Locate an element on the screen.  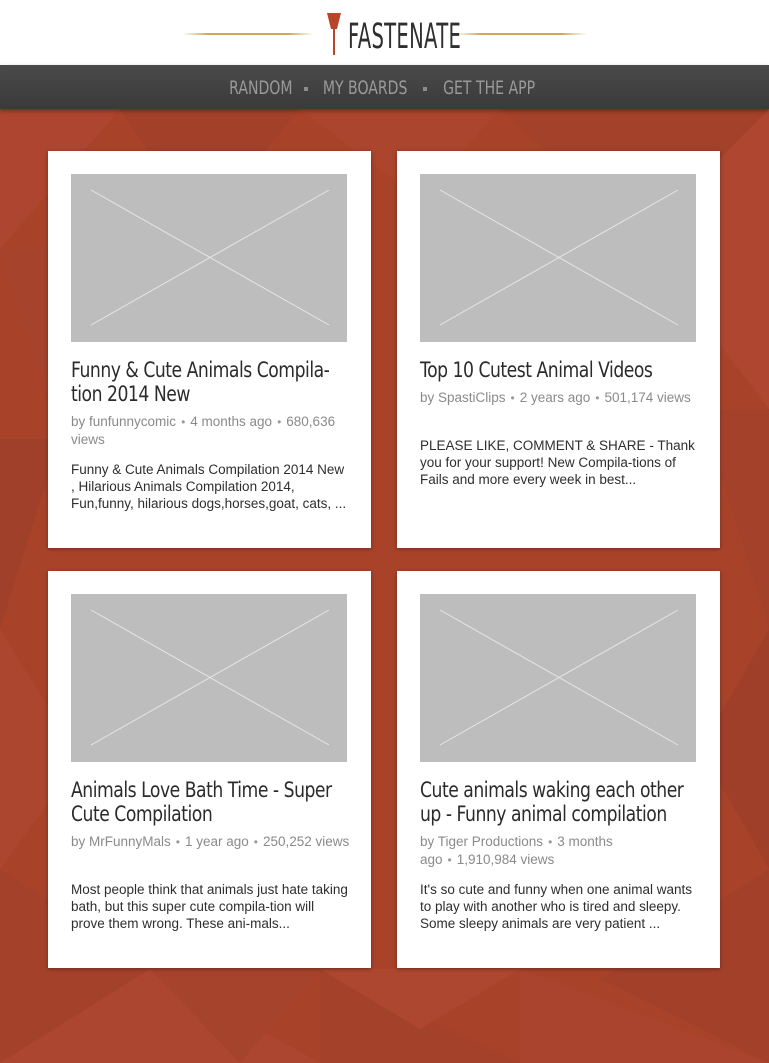
video-views: 250,252 views is located at coordinates (306, 841).